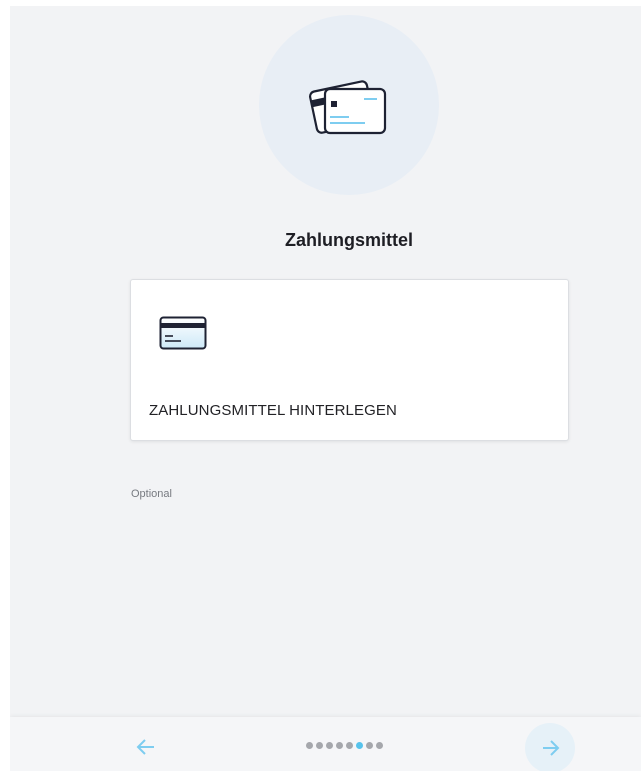  I want to click on add-payment-method-label: ZAHLUNGSMITTEL HINTERLEGEN, so click(273, 410).